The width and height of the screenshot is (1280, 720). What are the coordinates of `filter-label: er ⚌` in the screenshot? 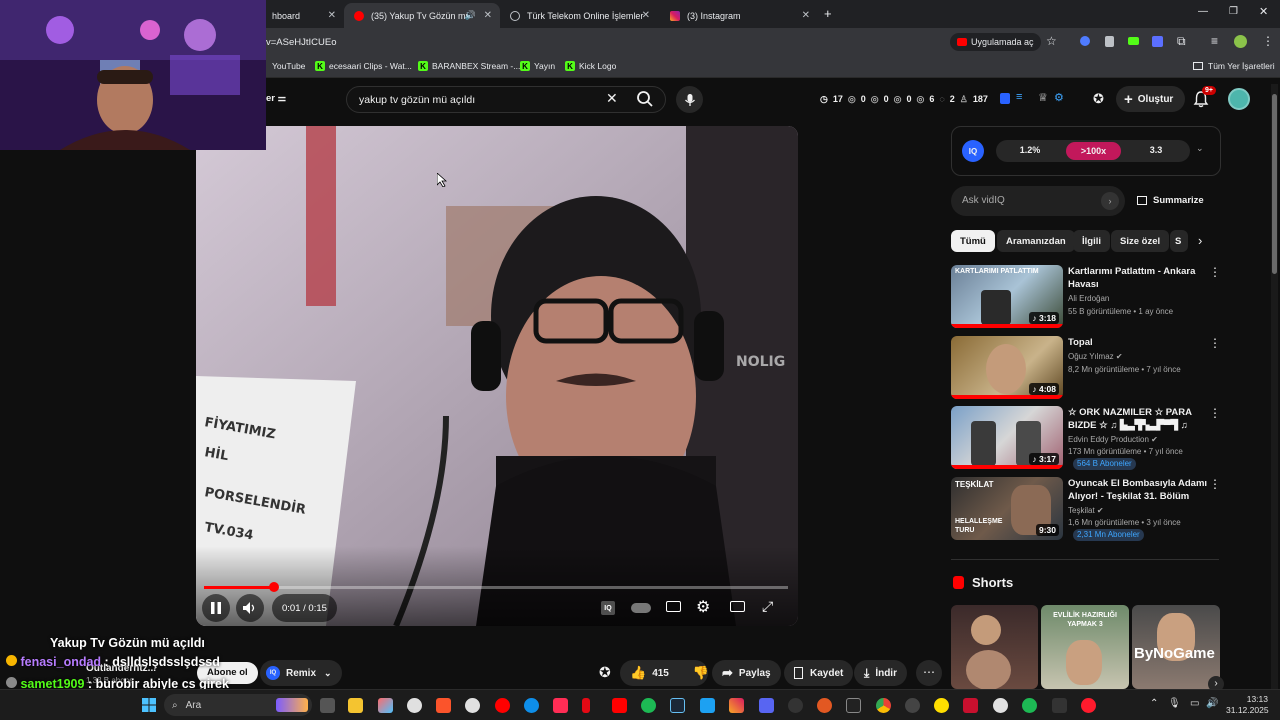 It's located at (276, 98).